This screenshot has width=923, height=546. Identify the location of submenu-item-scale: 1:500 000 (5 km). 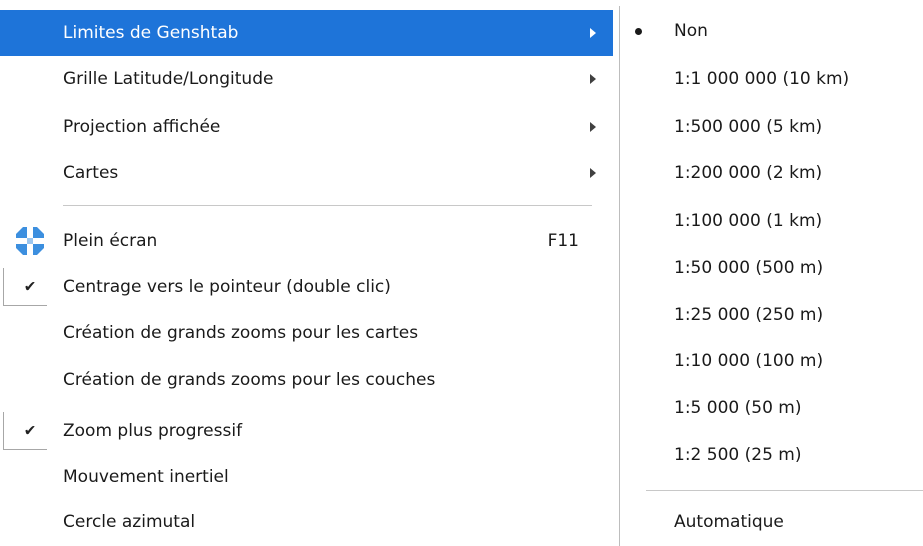
(768, 127).